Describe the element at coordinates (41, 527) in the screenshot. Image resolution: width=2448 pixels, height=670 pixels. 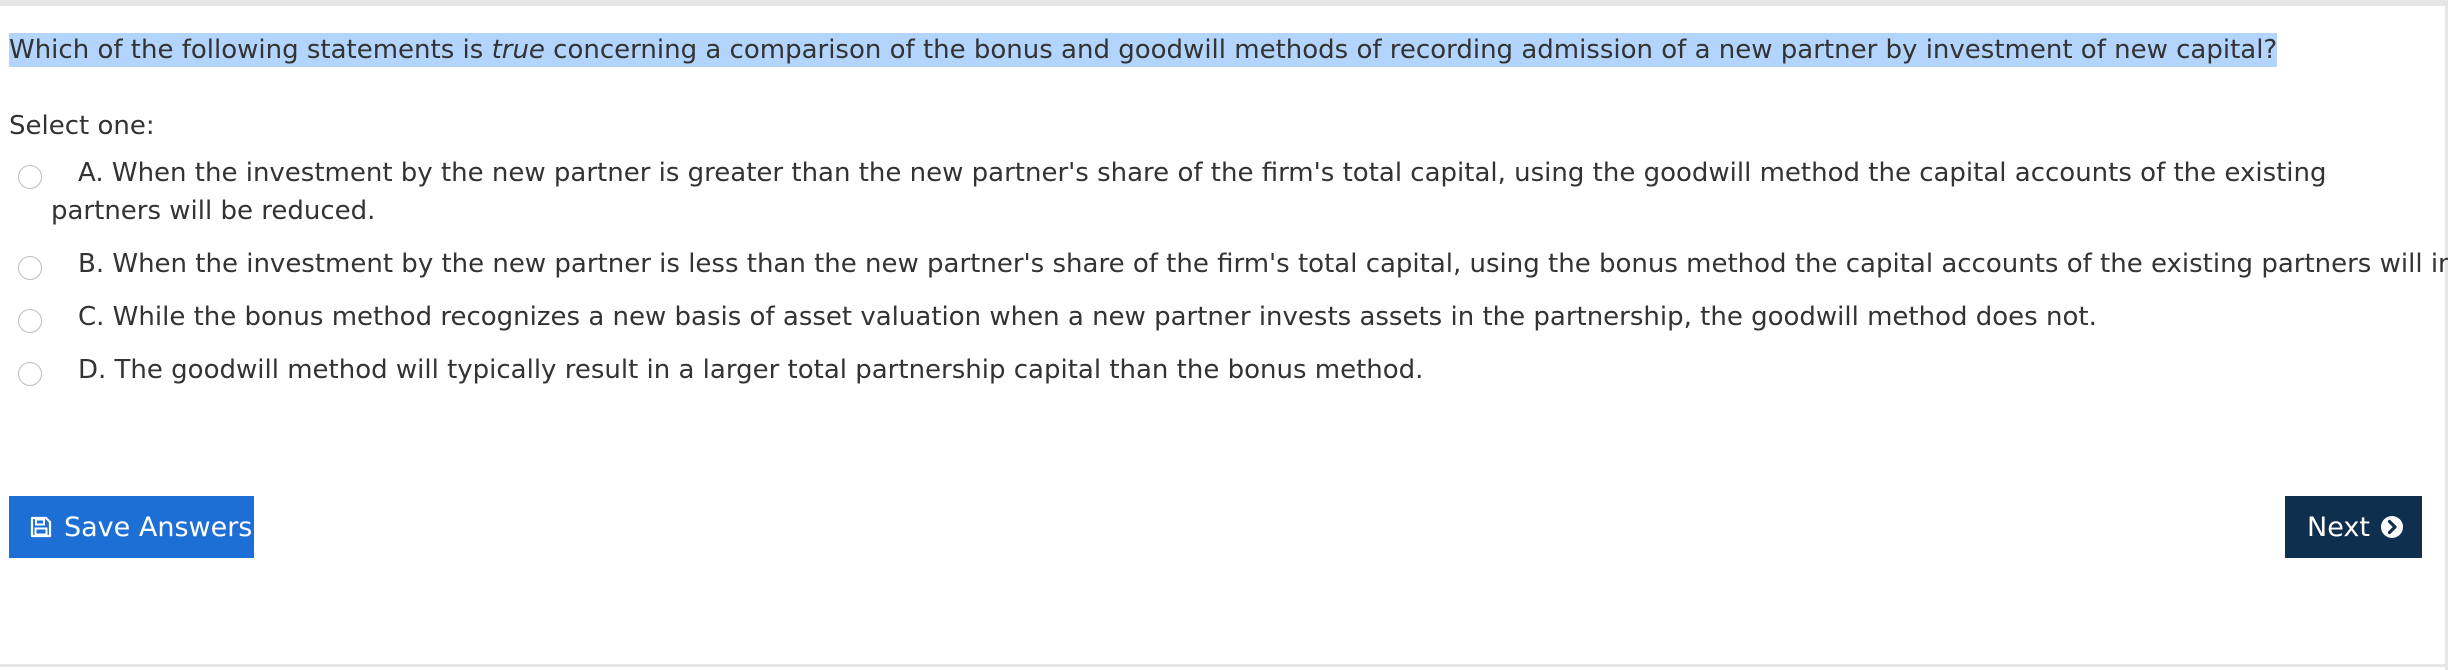
I see `floppy-disk-icon` at that location.